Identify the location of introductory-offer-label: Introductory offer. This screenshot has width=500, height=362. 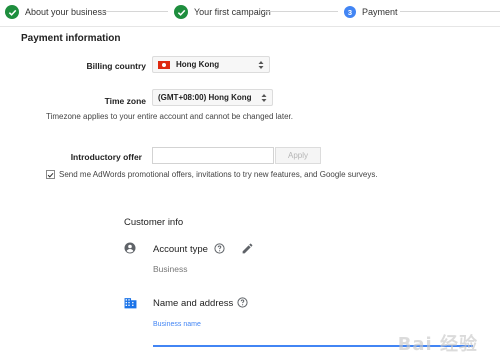
(106, 157).